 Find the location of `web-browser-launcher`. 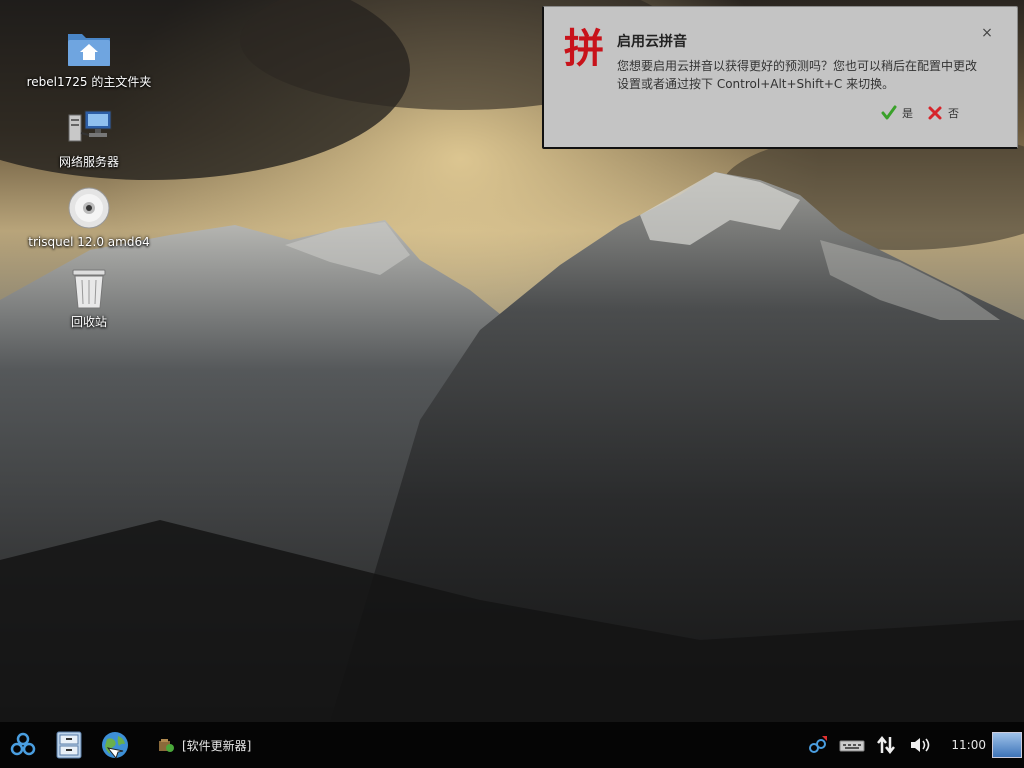

web-browser-launcher is located at coordinates (115, 745).